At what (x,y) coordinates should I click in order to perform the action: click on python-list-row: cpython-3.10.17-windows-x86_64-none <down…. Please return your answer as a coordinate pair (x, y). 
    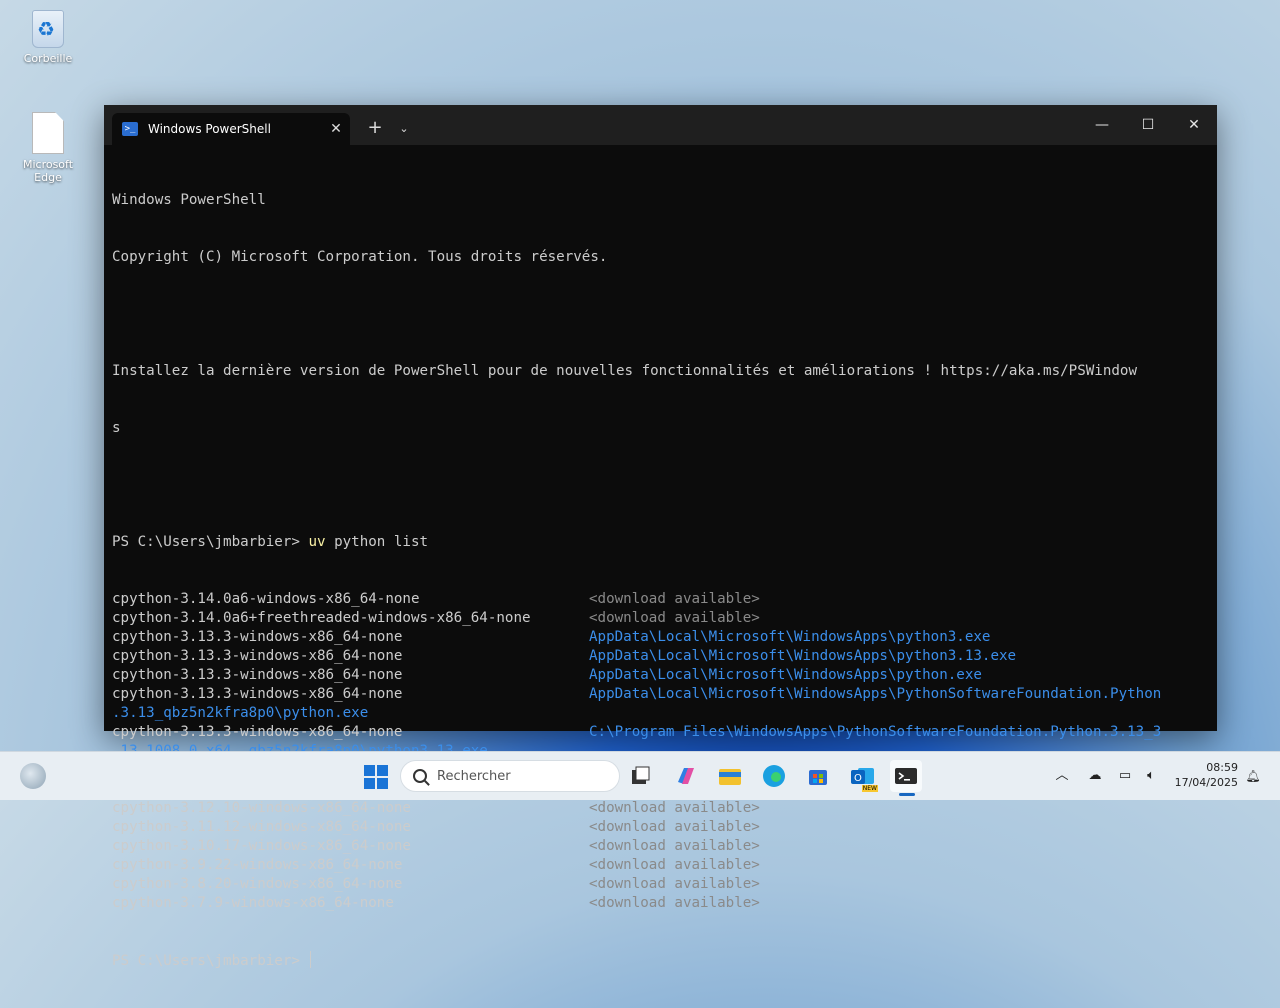
    Looking at the image, I should click on (659, 846).